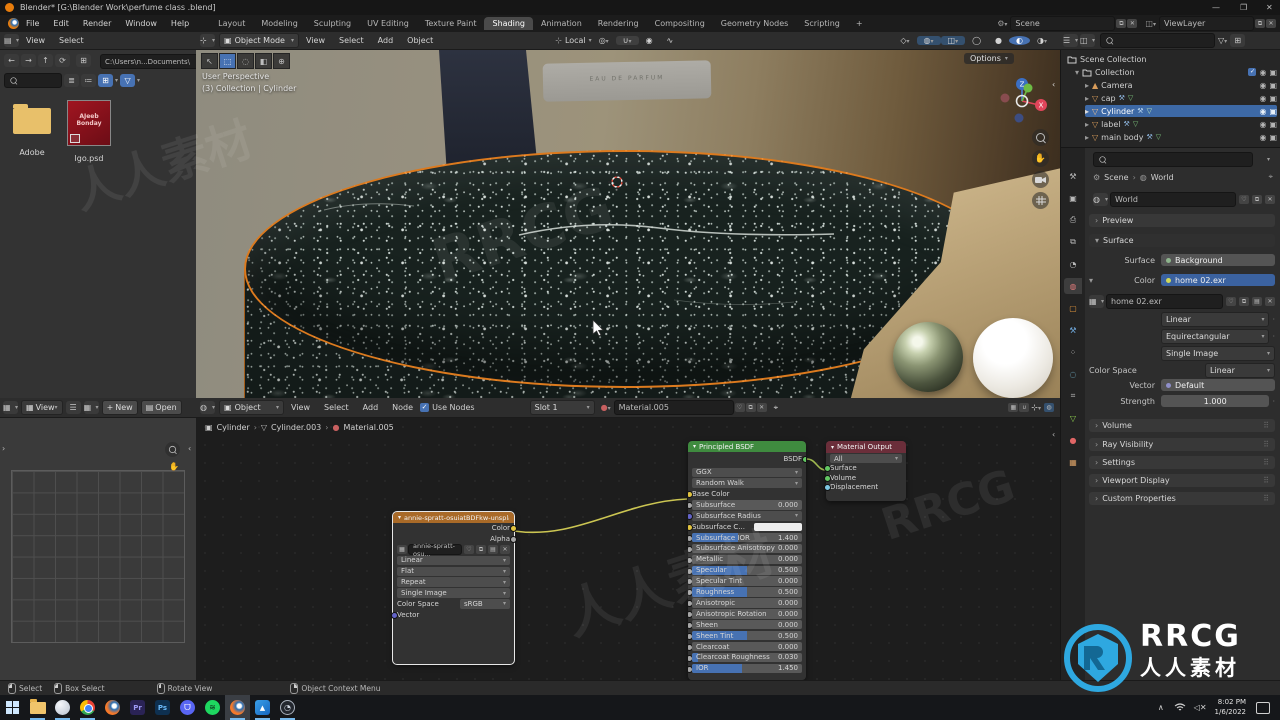  I want to click on blender-logo-icon, so click(13, 23).